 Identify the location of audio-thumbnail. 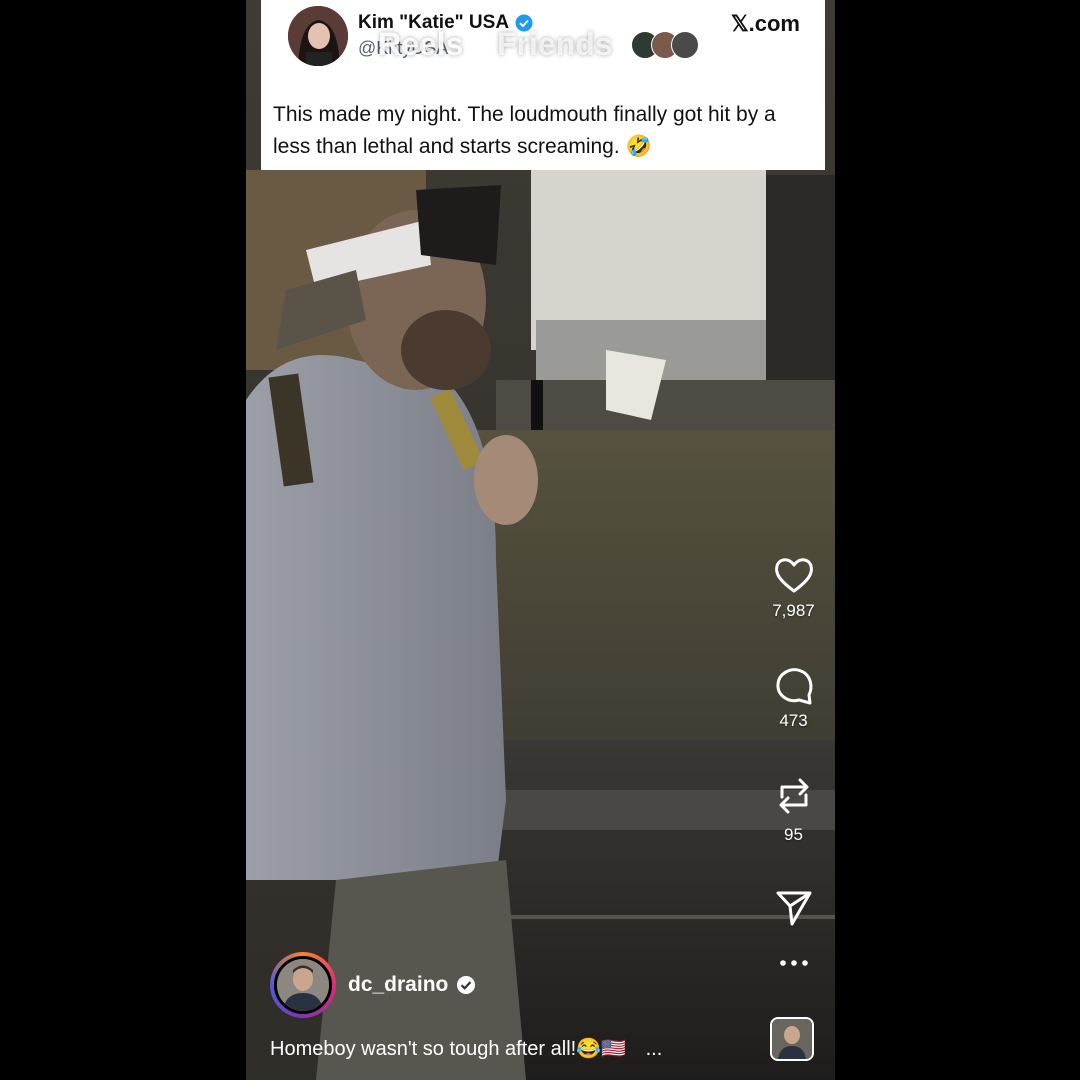
(792, 1039).